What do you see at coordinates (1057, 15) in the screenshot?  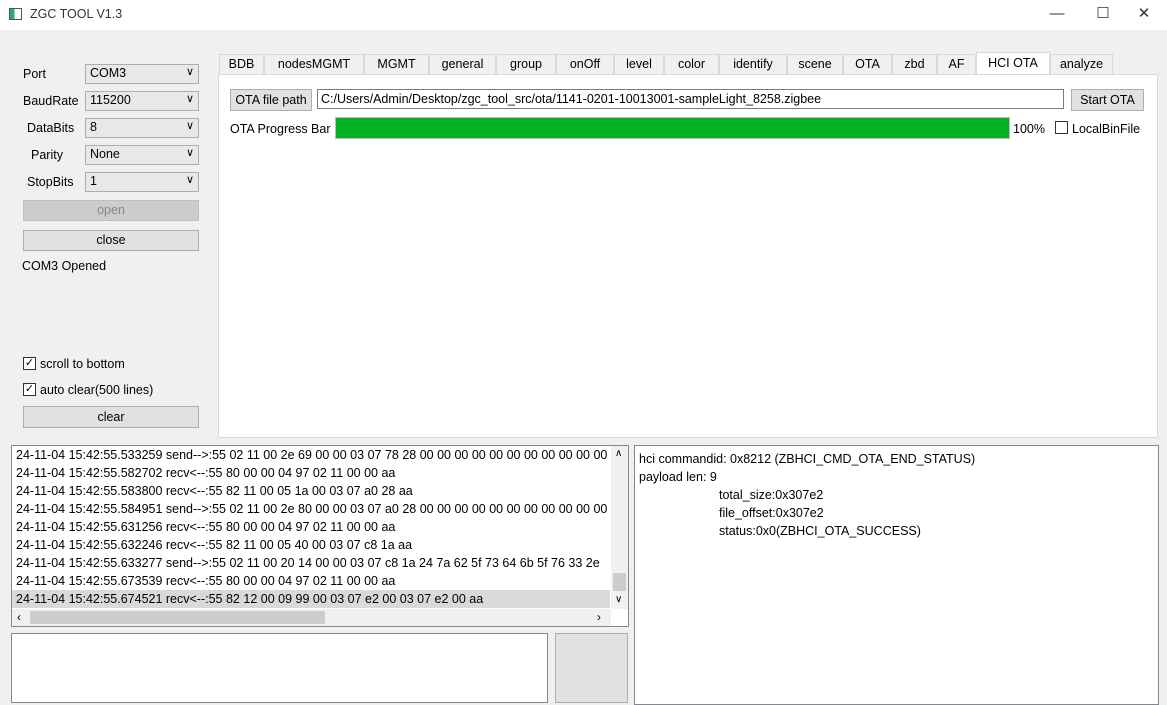 I see `minimize-button: —` at bounding box center [1057, 15].